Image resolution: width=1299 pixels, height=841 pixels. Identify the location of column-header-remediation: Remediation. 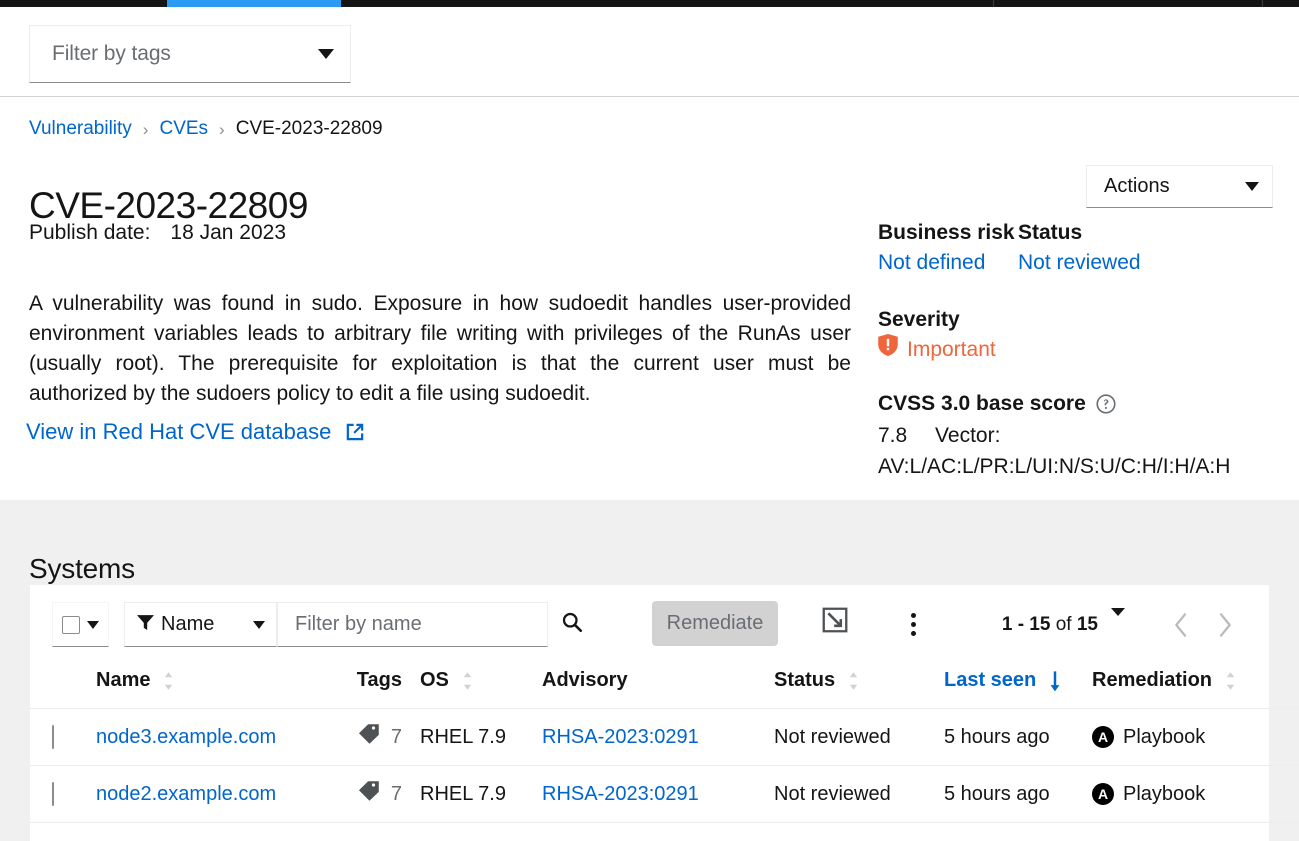
(1182, 686).